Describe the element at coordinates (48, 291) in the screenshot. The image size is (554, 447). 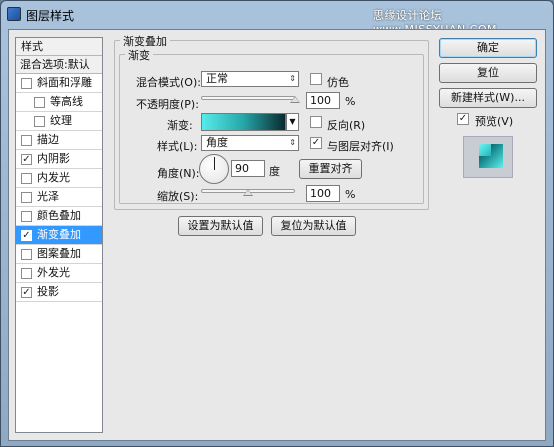
I see `style-item-label: 投影` at that location.